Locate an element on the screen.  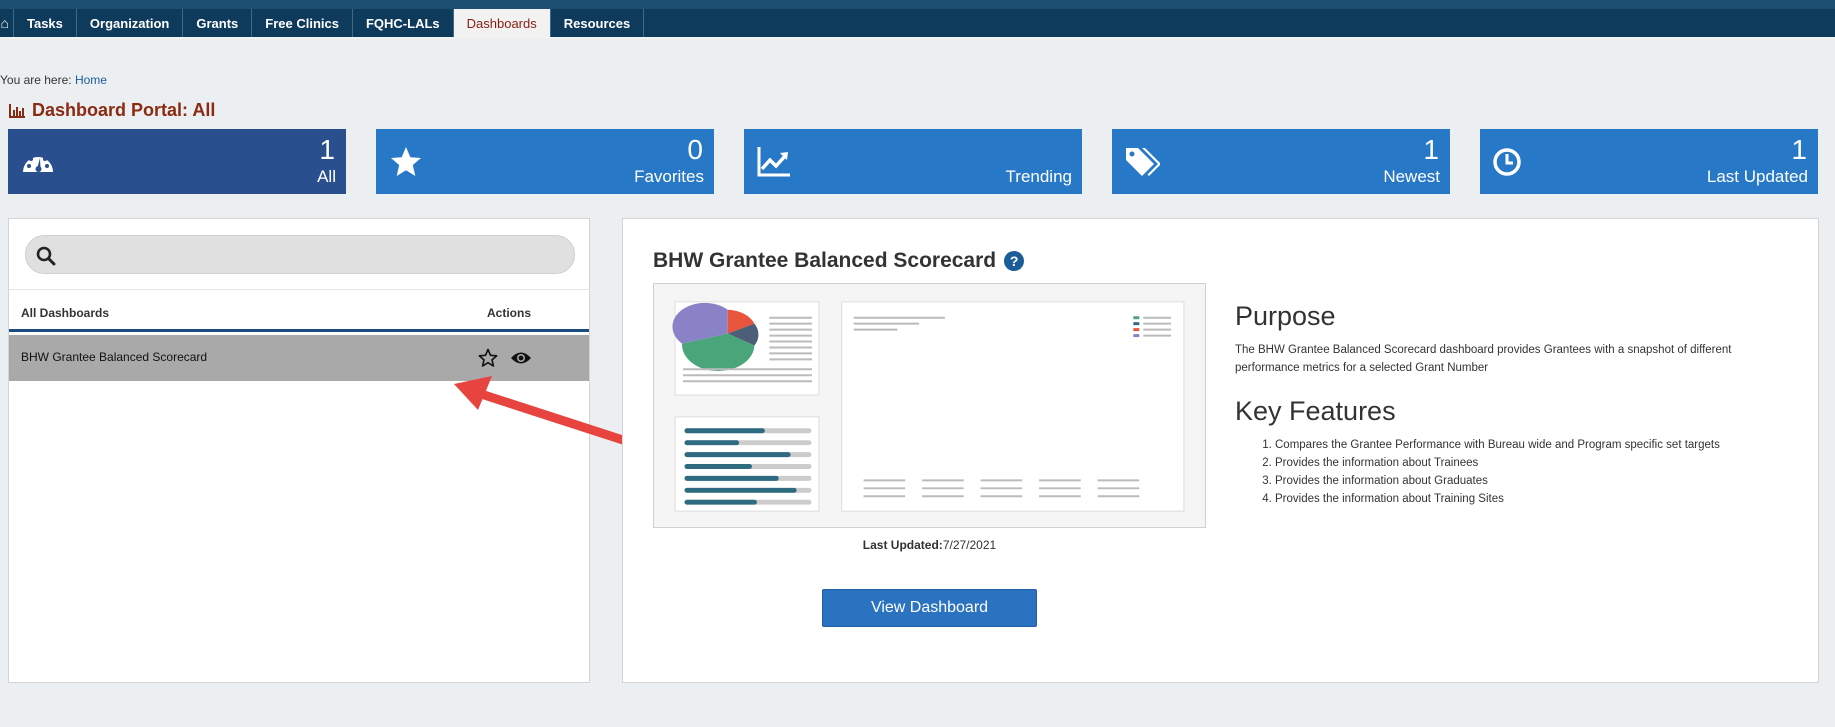
view-eye-icon is located at coordinates (521, 358).